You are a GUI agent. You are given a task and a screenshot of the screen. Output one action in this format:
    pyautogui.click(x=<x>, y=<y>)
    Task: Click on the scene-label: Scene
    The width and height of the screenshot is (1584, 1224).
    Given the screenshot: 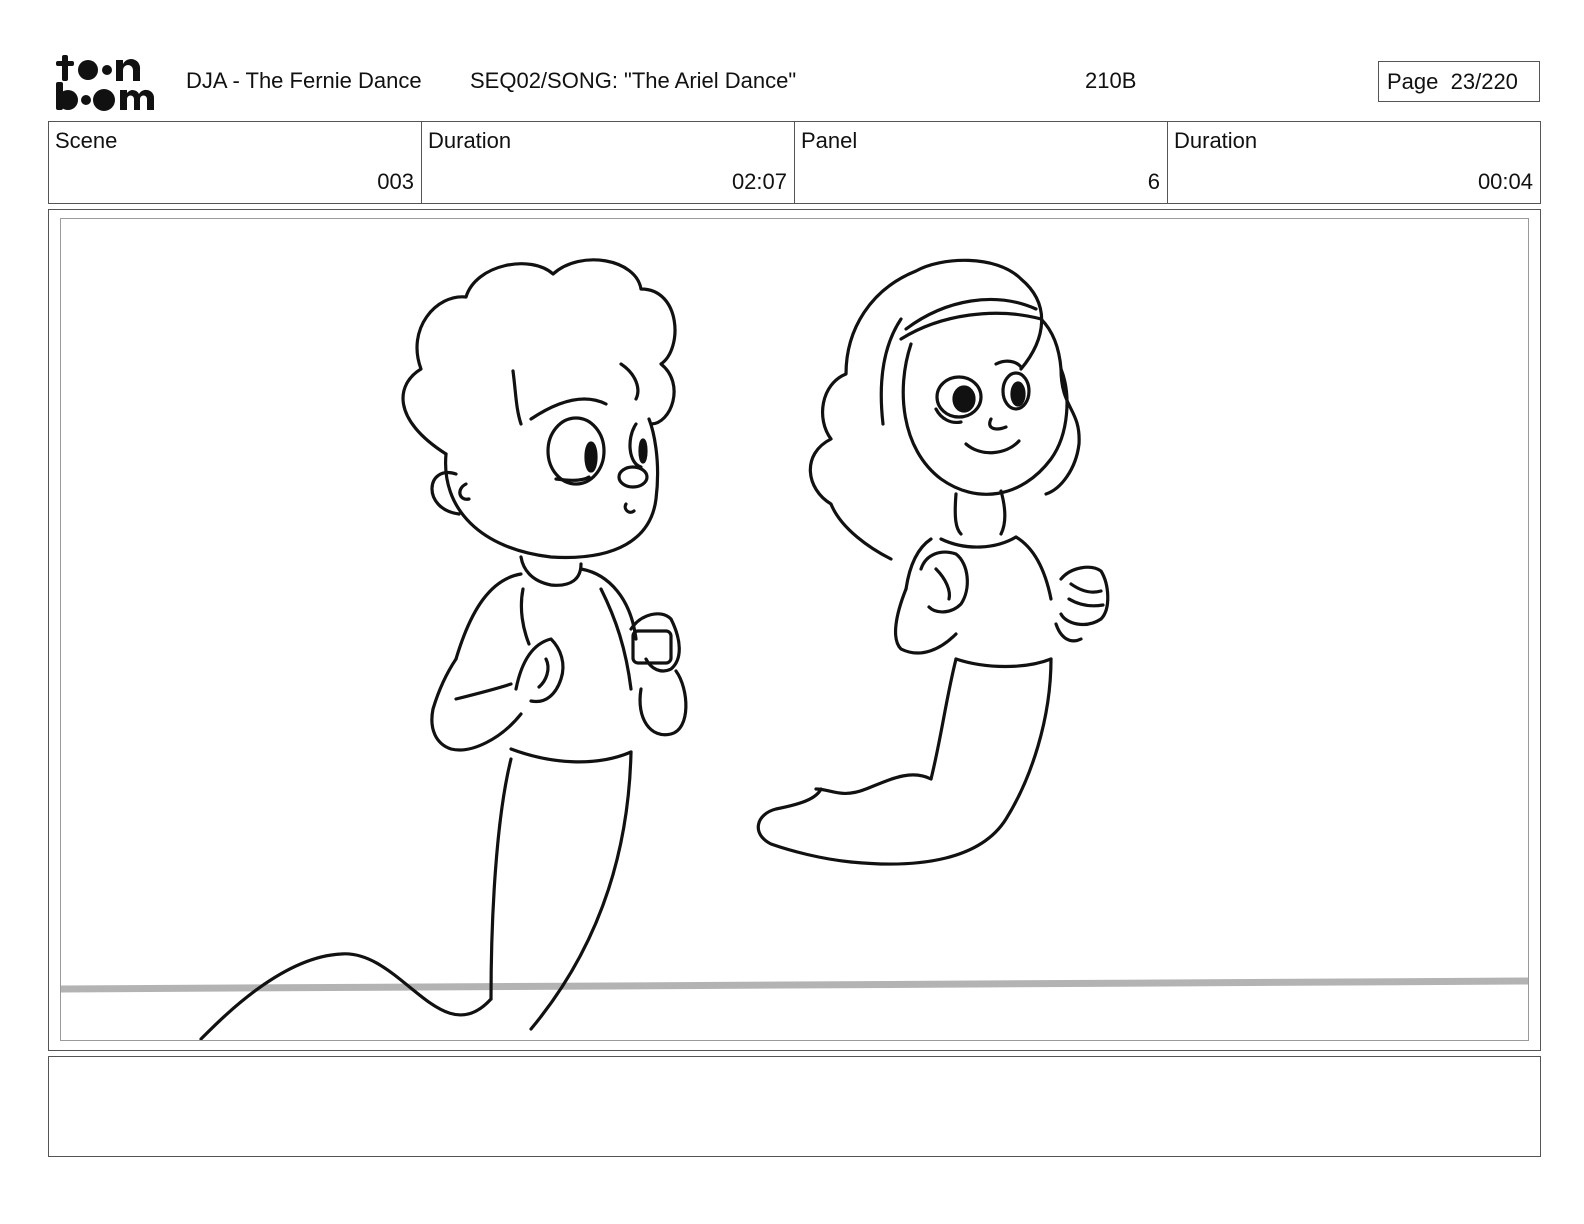 What is the action you would take?
    pyautogui.click(x=86, y=140)
    